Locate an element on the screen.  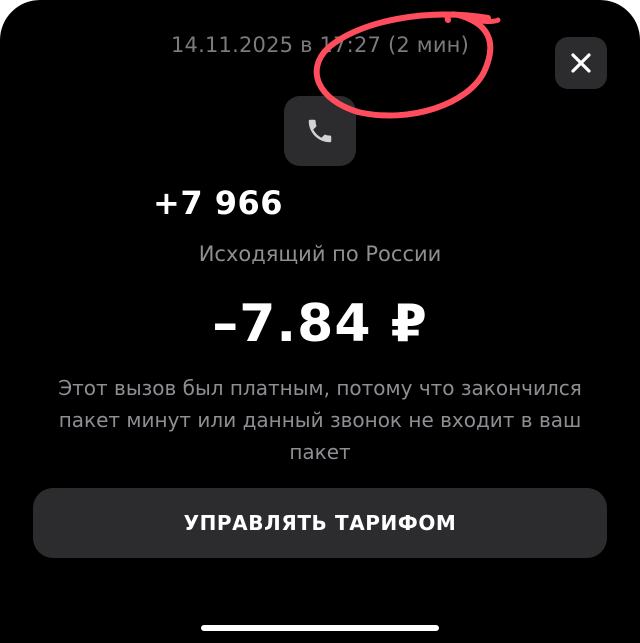
phone-icon is located at coordinates (320, 131).